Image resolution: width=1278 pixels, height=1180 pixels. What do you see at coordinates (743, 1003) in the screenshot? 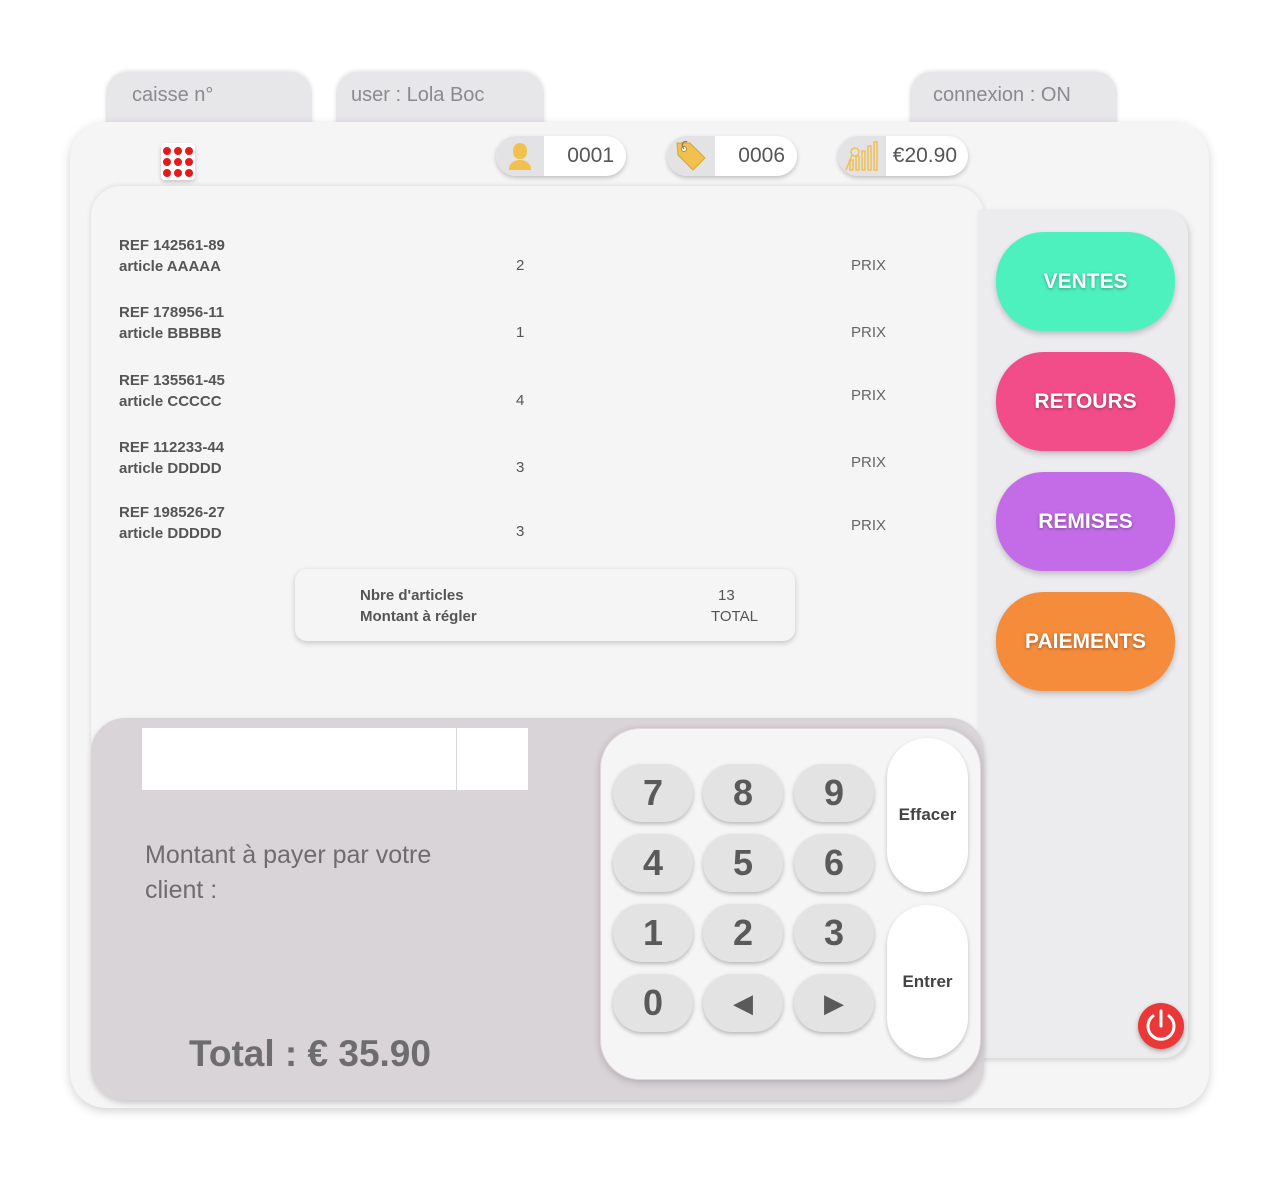
I see `key-left-arrow: ◀` at bounding box center [743, 1003].